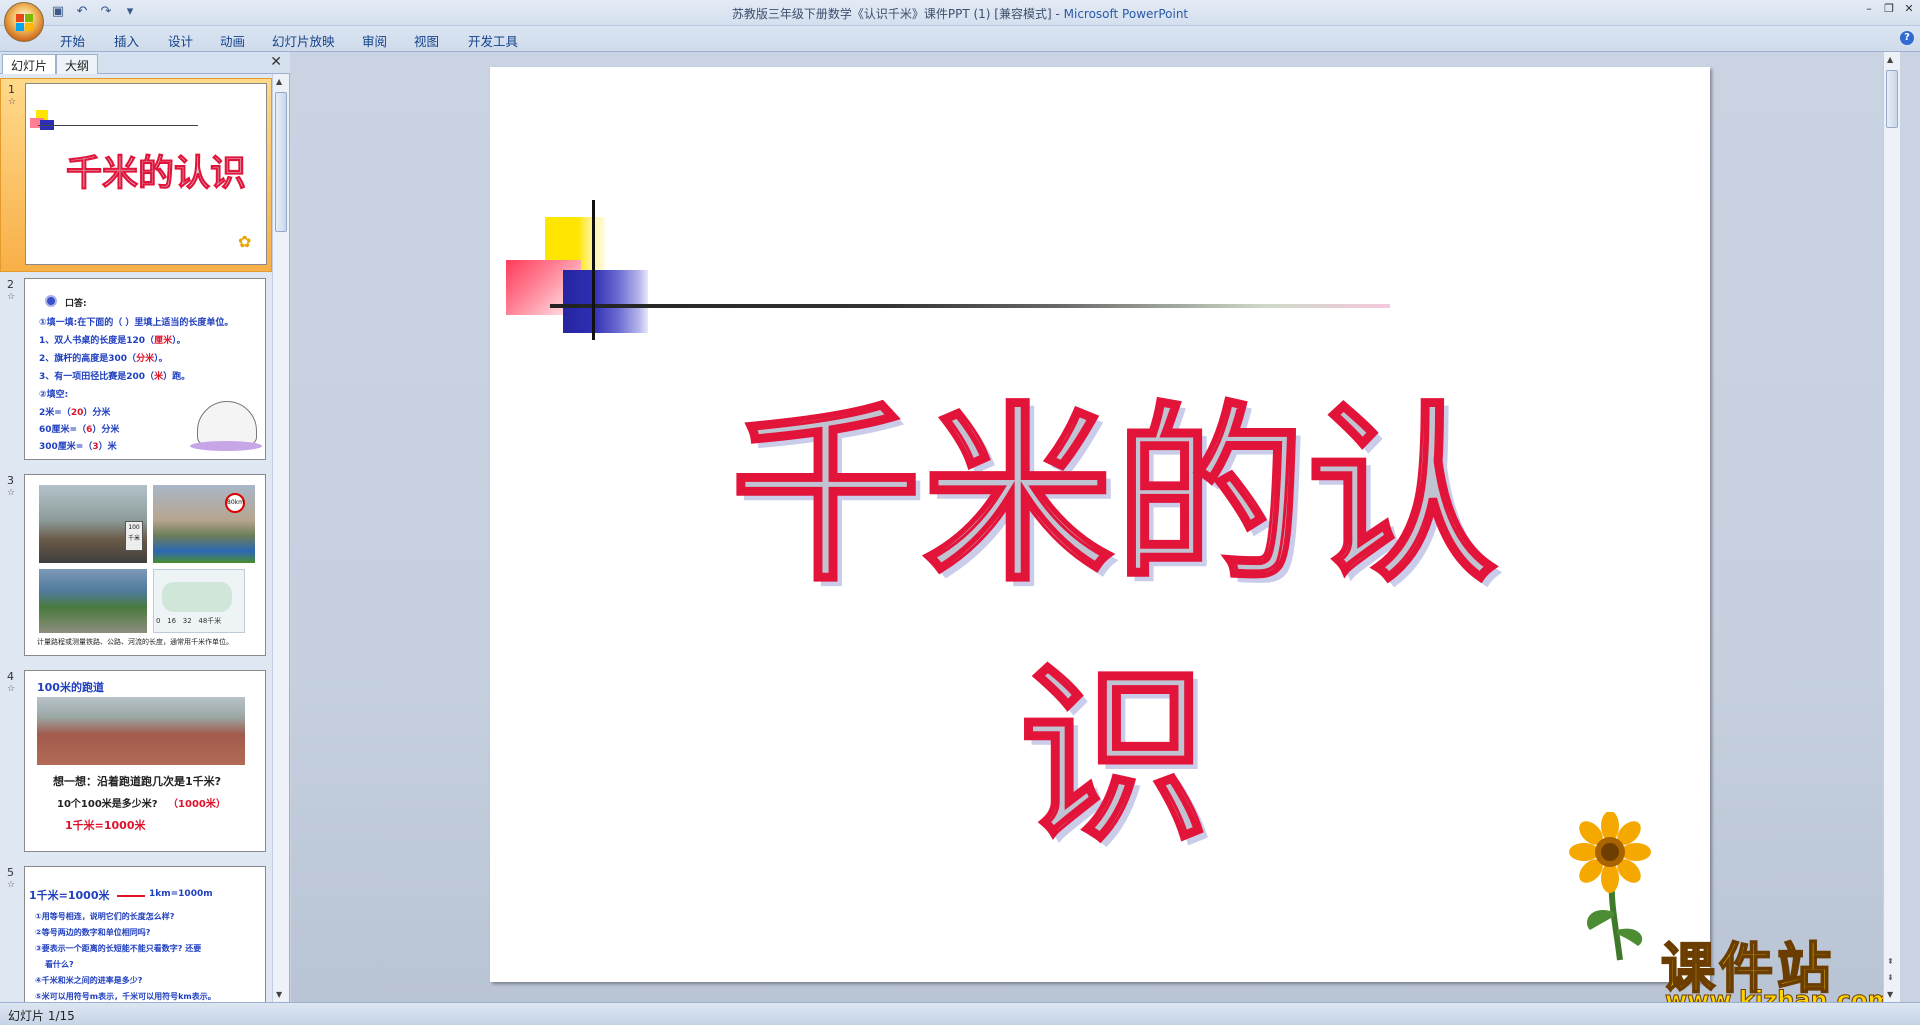 The height and width of the screenshot is (1025, 1920). I want to click on text-line: 想一想：沿着跑道跑几次是1千米?, so click(137, 781).